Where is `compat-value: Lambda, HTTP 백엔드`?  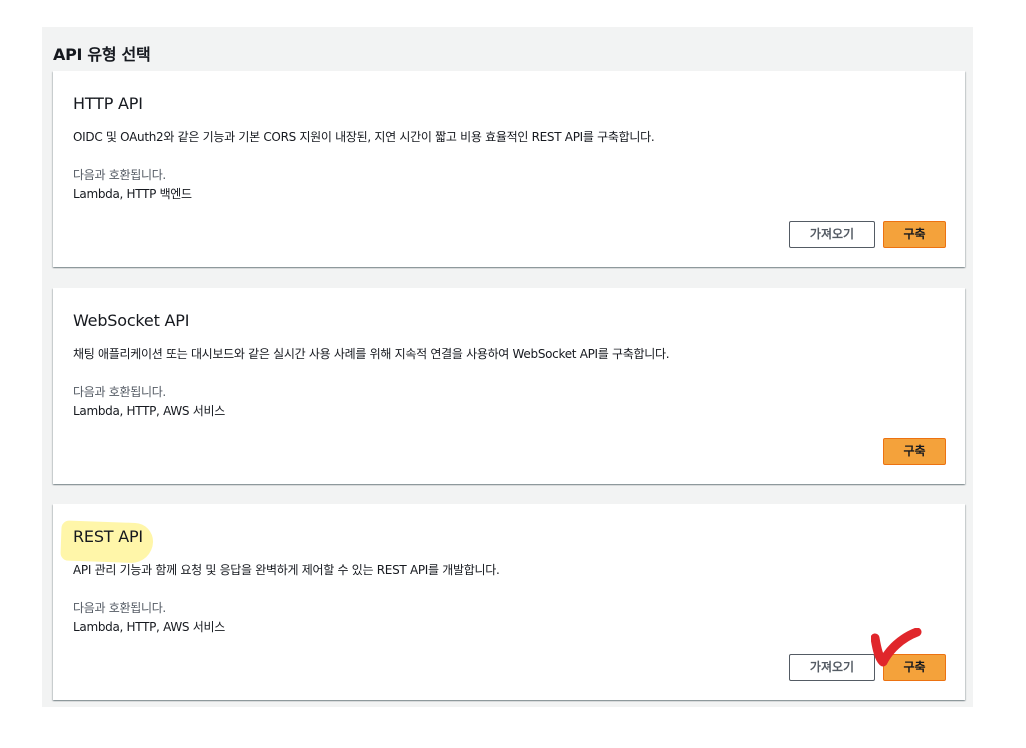
compat-value: Lambda, HTTP 백엔드 is located at coordinates (132, 194).